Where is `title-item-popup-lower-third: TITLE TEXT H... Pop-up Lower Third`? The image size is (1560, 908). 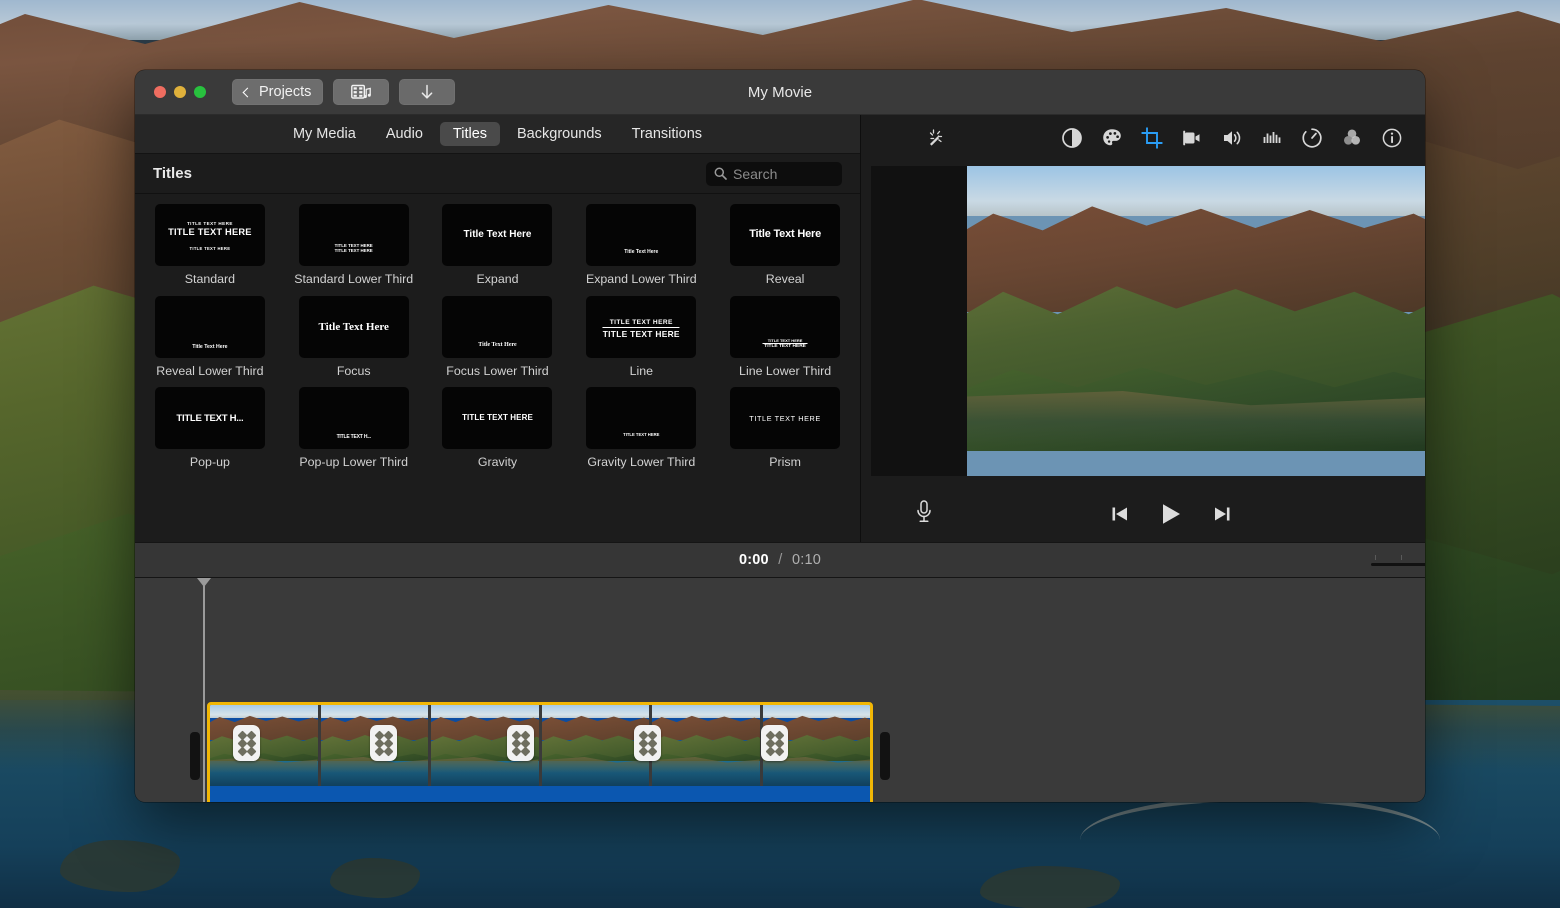
title-item-popup-lower-third: TITLE TEXT H... Pop-up Lower Third is located at coordinates (354, 429).